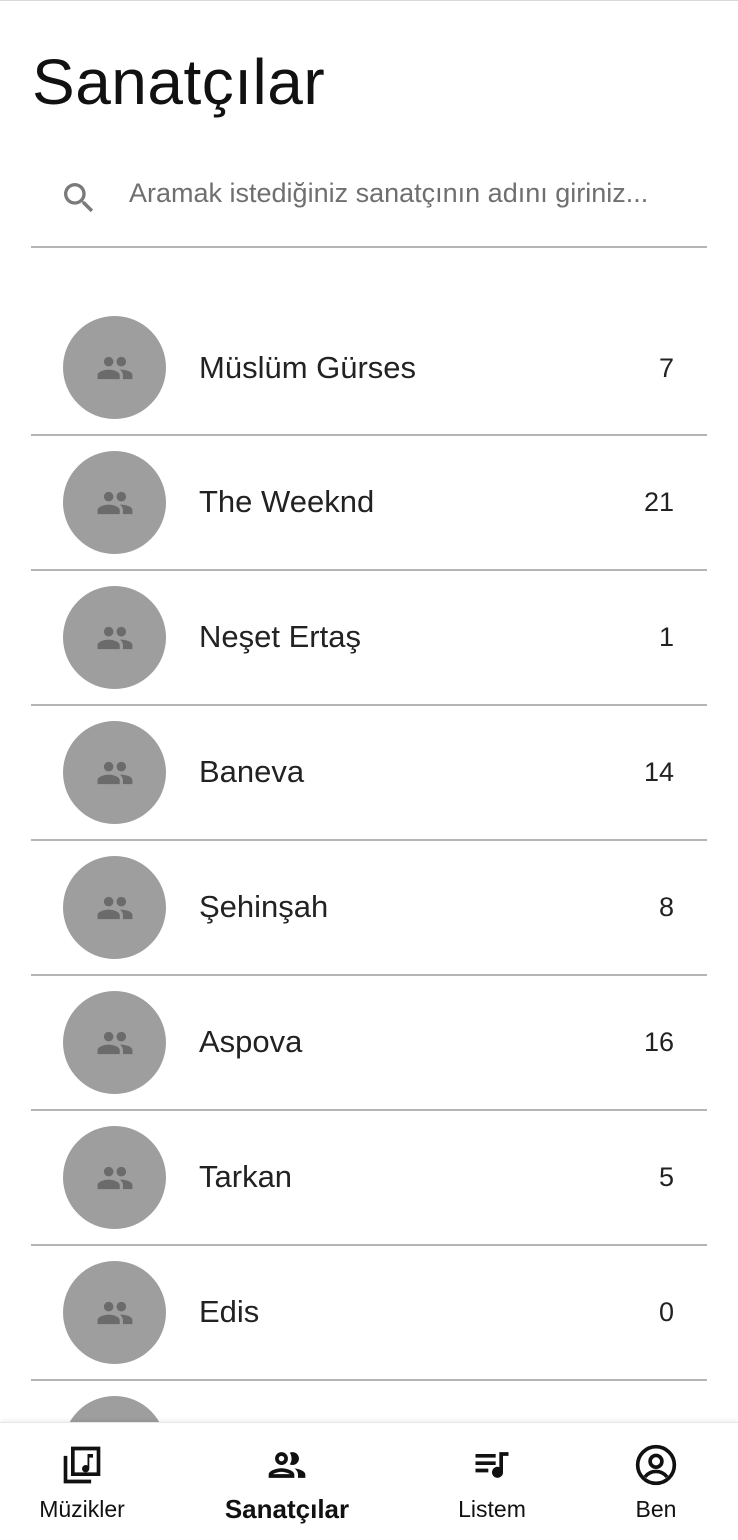 This screenshot has height=1540, width=738. What do you see at coordinates (264, 906) in the screenshot?
I see `artist-name: Şehinşah` at bounding box center [264, 906].